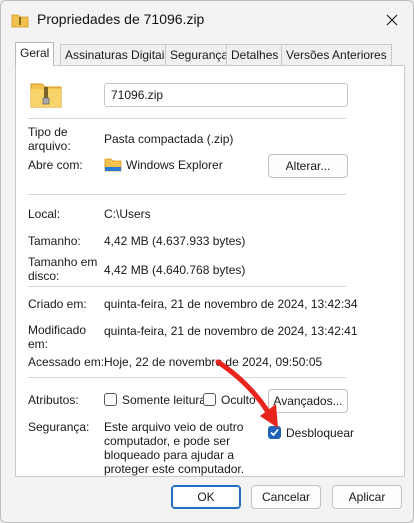 The image size is (414, 523). What do you see at coordinates (255, 55) in the screenshot?
I see `tab-details: Detalhes` at bounding box center [255, 55].